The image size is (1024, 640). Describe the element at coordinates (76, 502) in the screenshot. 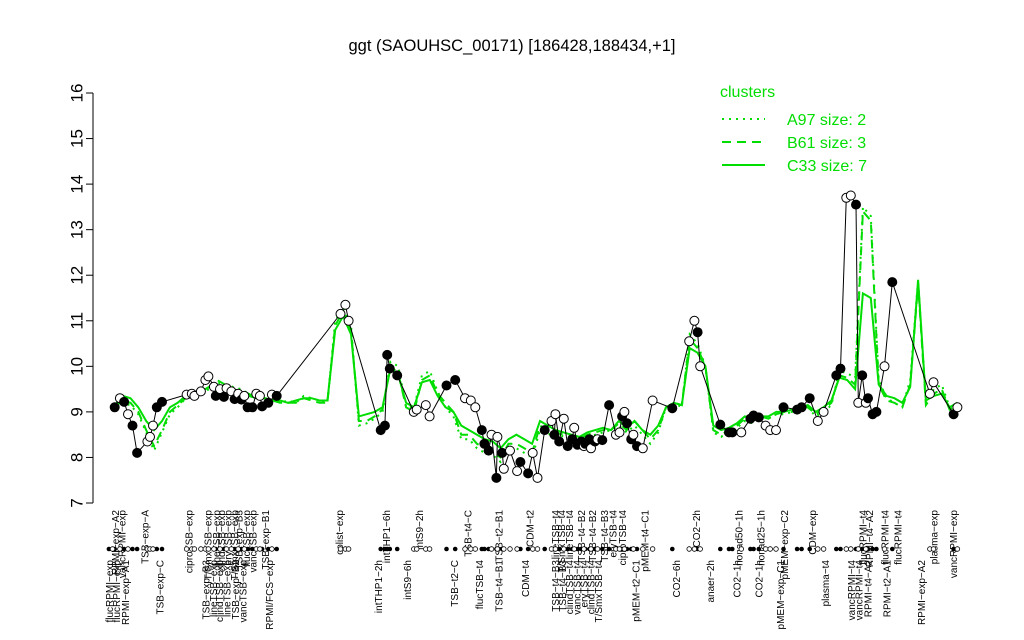

I see `y-tick-label: 7` at that location.